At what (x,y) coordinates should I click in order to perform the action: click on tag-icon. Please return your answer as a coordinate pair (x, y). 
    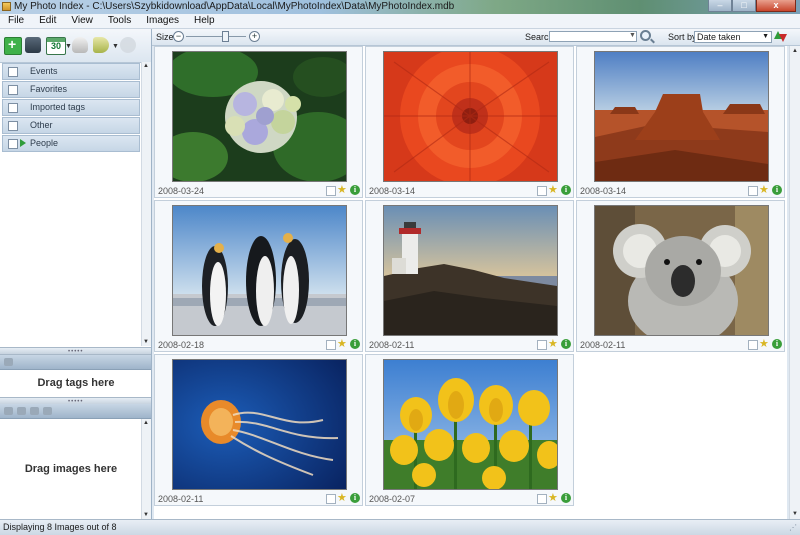
    Looking at the image, I should click on (101, 45).